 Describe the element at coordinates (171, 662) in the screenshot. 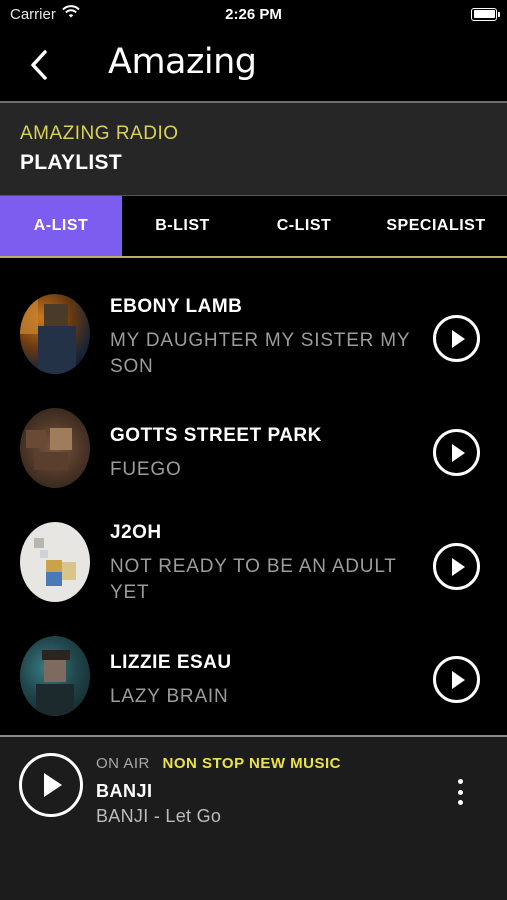

I see `track-artist: LIZZIE ESAU` at that location.